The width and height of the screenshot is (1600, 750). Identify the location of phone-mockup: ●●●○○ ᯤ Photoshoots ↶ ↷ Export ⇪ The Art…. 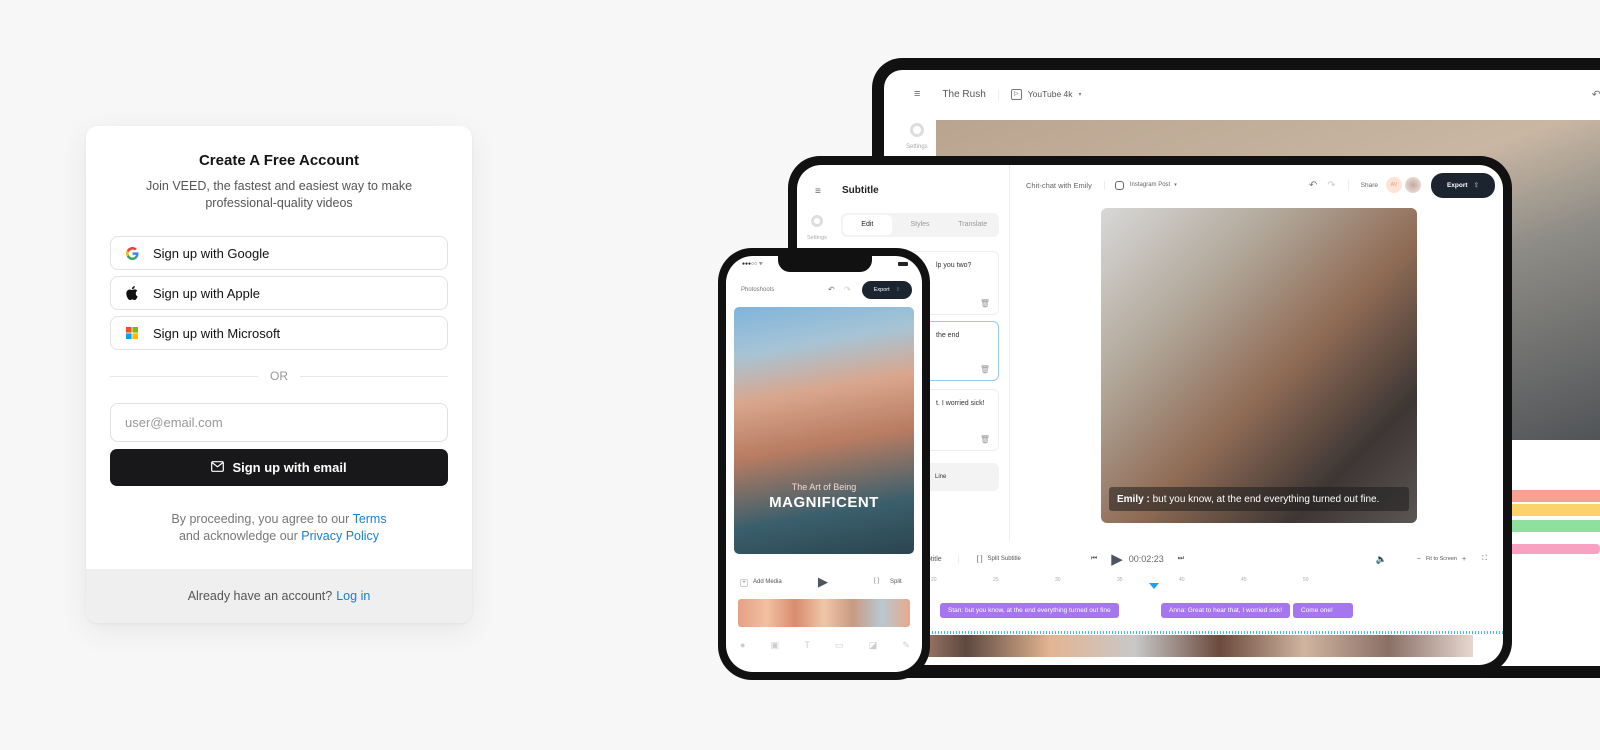
(824, 464).